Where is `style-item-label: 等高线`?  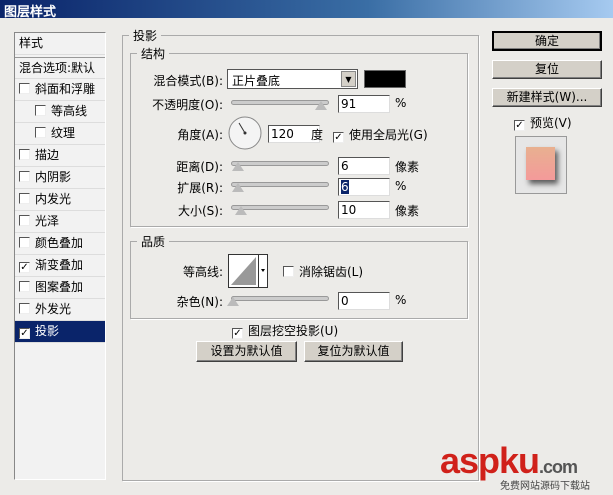
style-item-label: 等高线 is located at coordinates (69, 111).